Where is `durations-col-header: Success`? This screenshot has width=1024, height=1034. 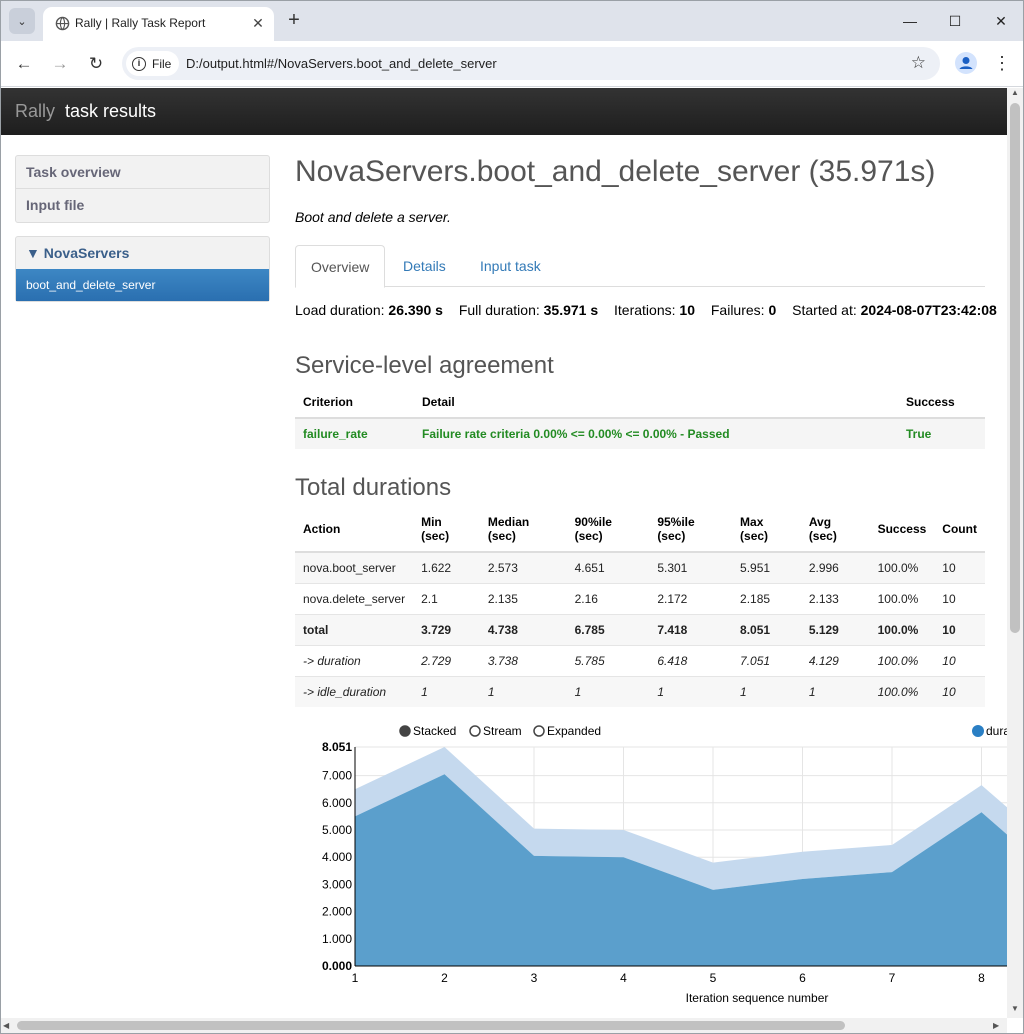 durations-col-header: Success is located at coordinates (902, 529).